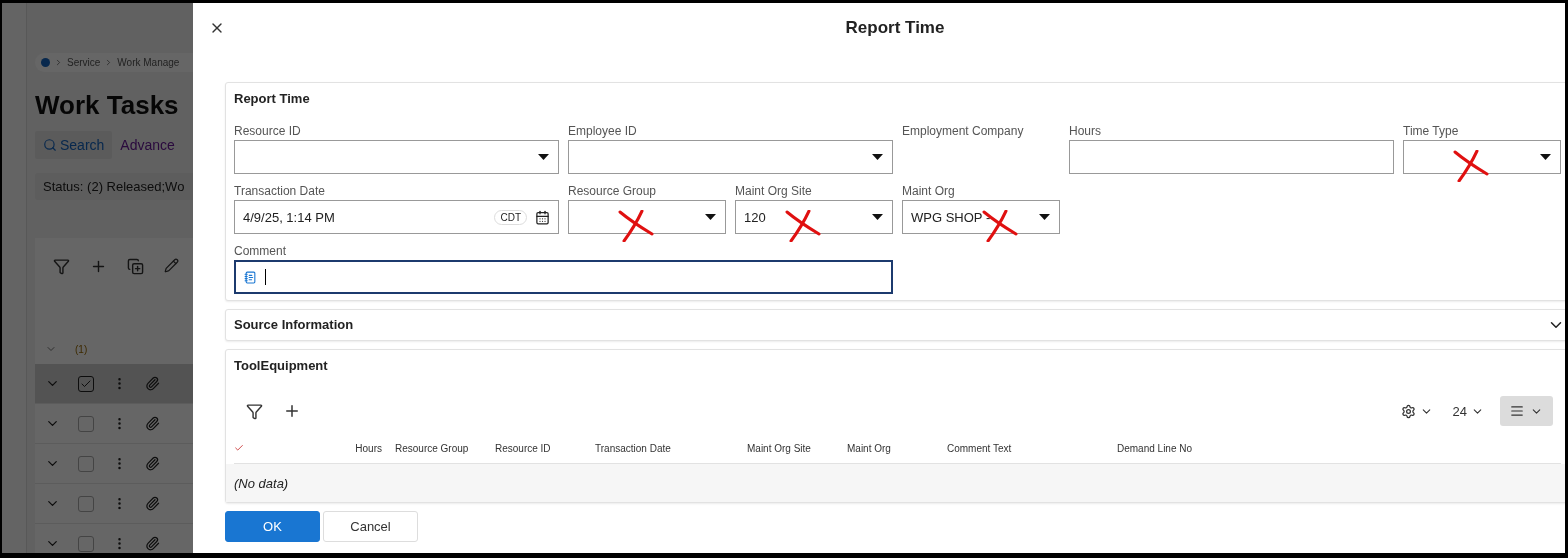 The image size is (1568, 558). What do you see at coordinates (239, 447) in the screenshot?
I see `check-icon` at bounding box center [239, 447].